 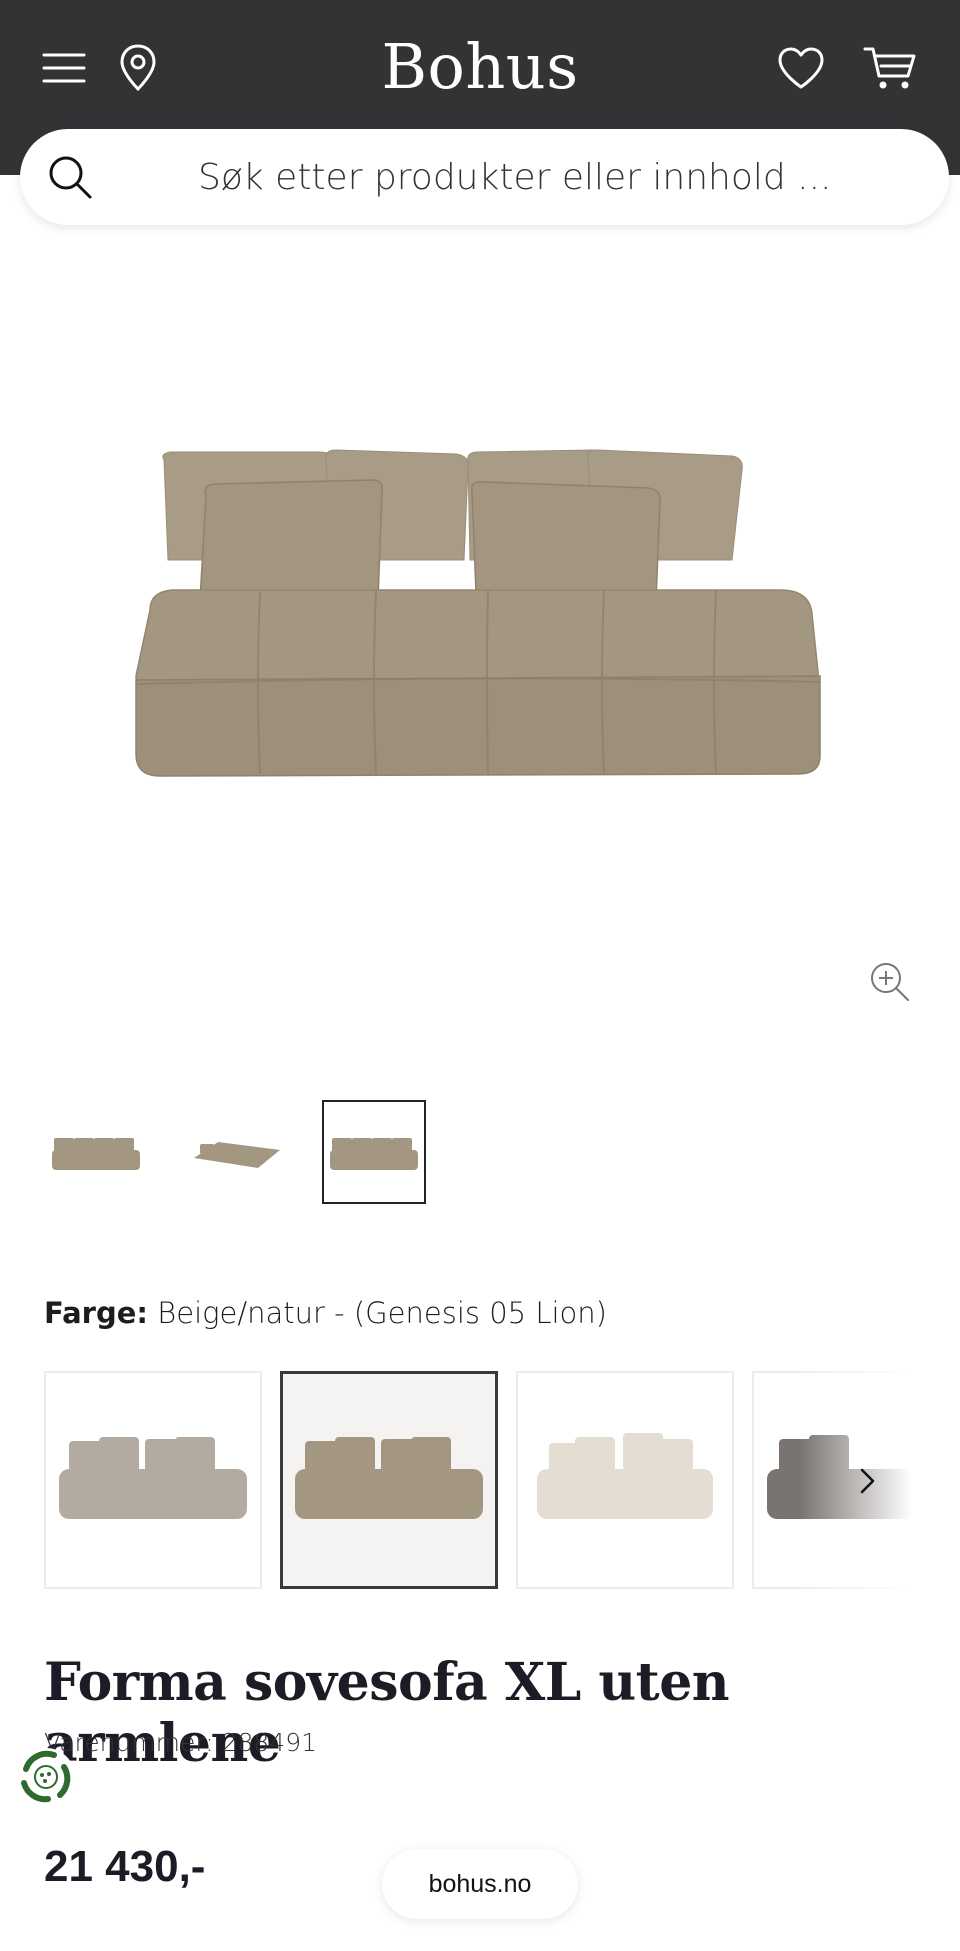 What do you see at coordinates (890, 982) in the screenshot?
I see `zoom-icon` at bounding box center [890, 982].